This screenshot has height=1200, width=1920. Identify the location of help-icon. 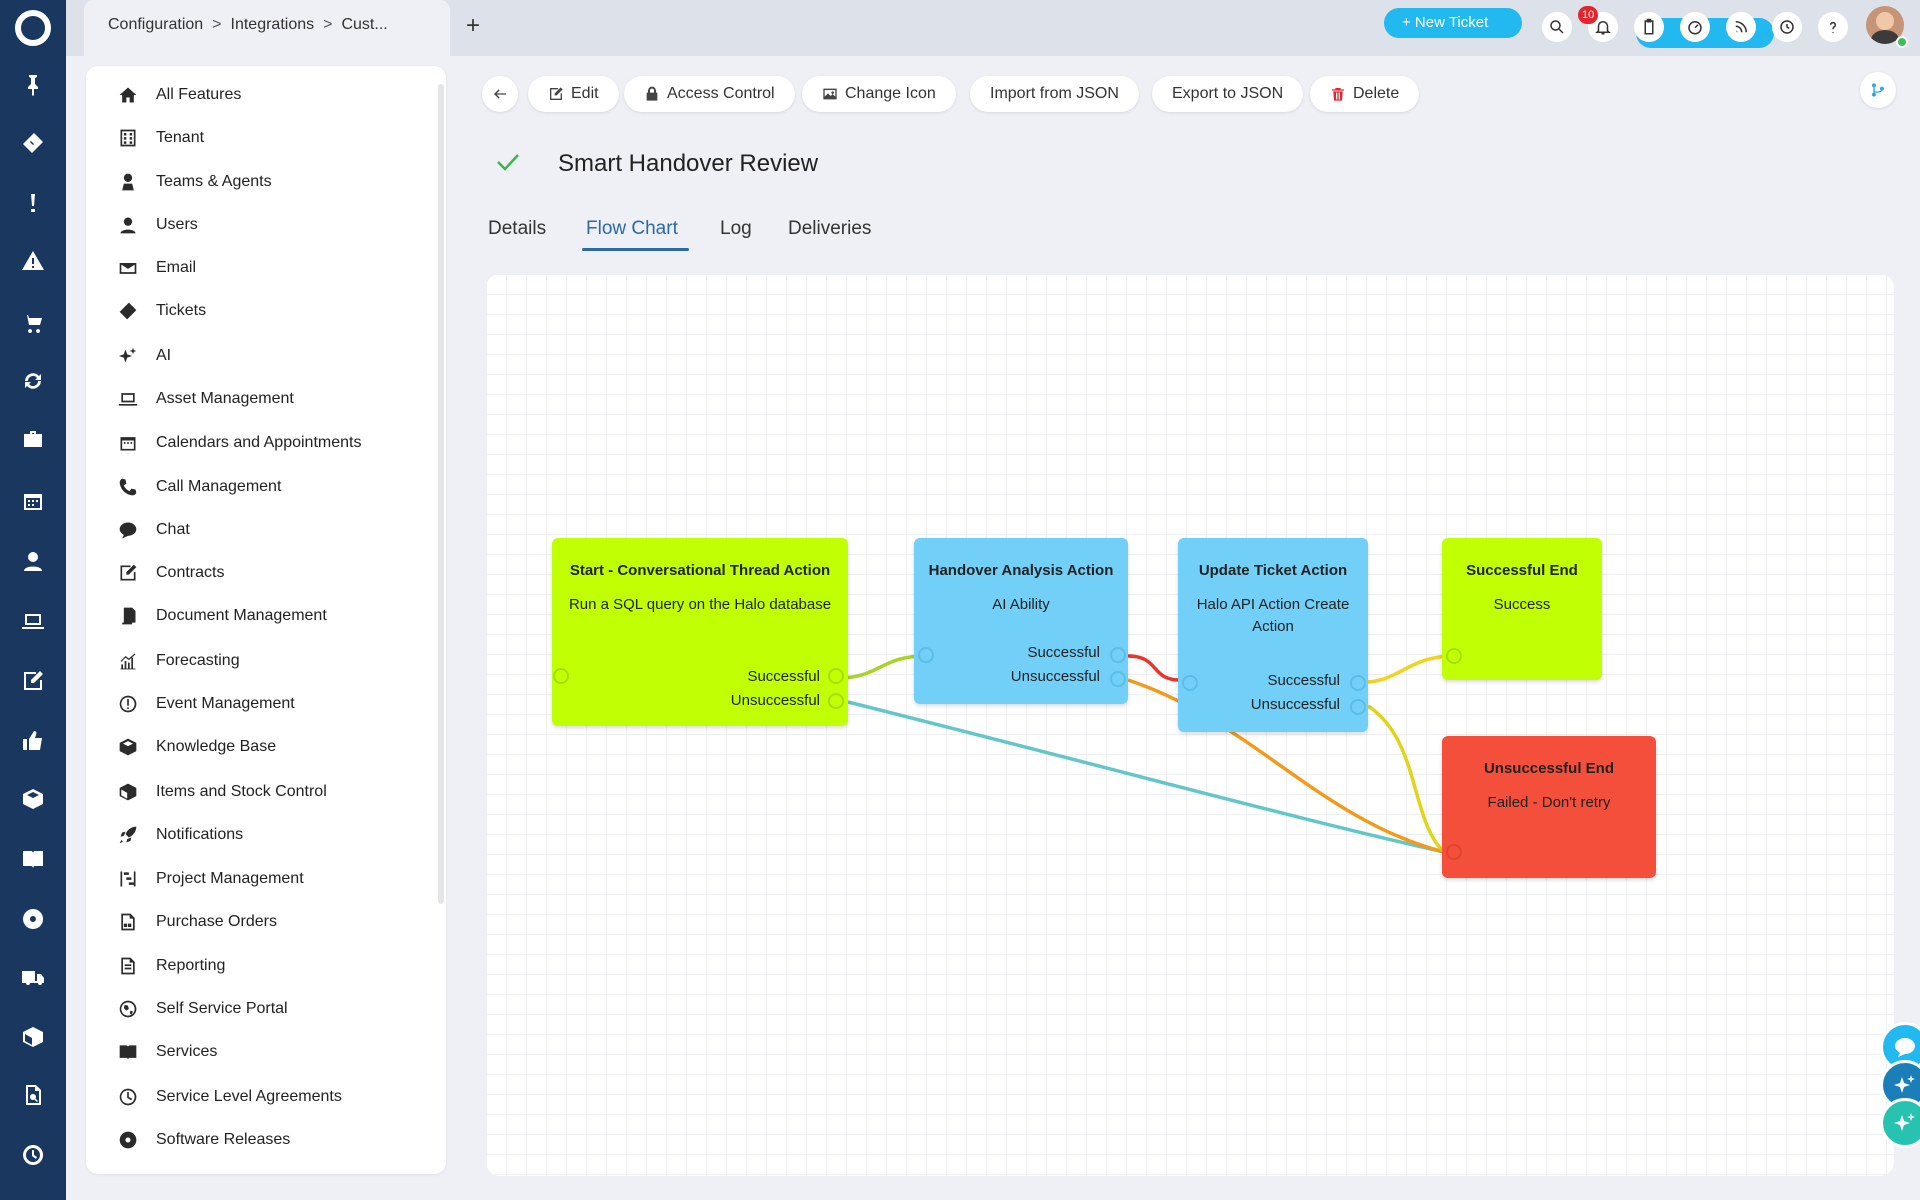
(1833, 27).